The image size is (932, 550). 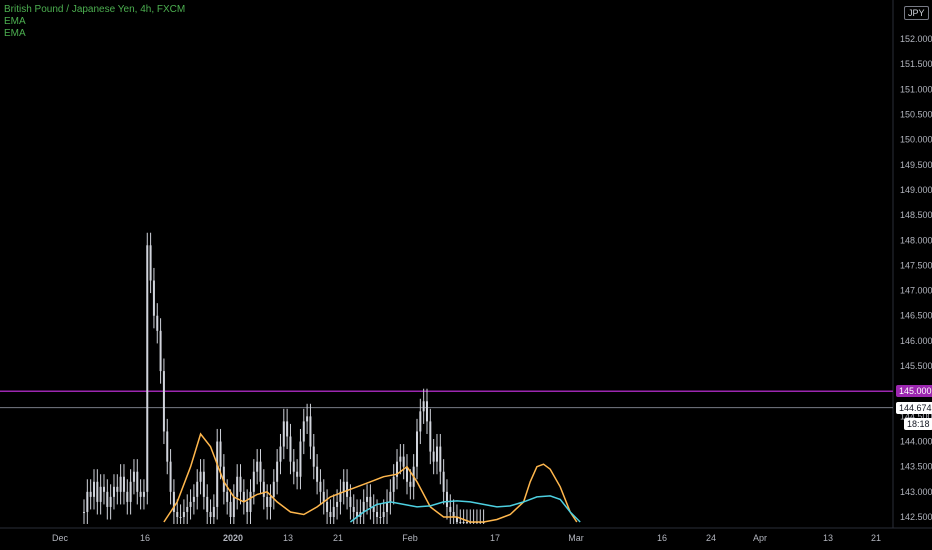 What do you see at coordinates (916, 39) in the screenshot?
I see `y-tick-label: 152.000` at bounding box center [916, 39].